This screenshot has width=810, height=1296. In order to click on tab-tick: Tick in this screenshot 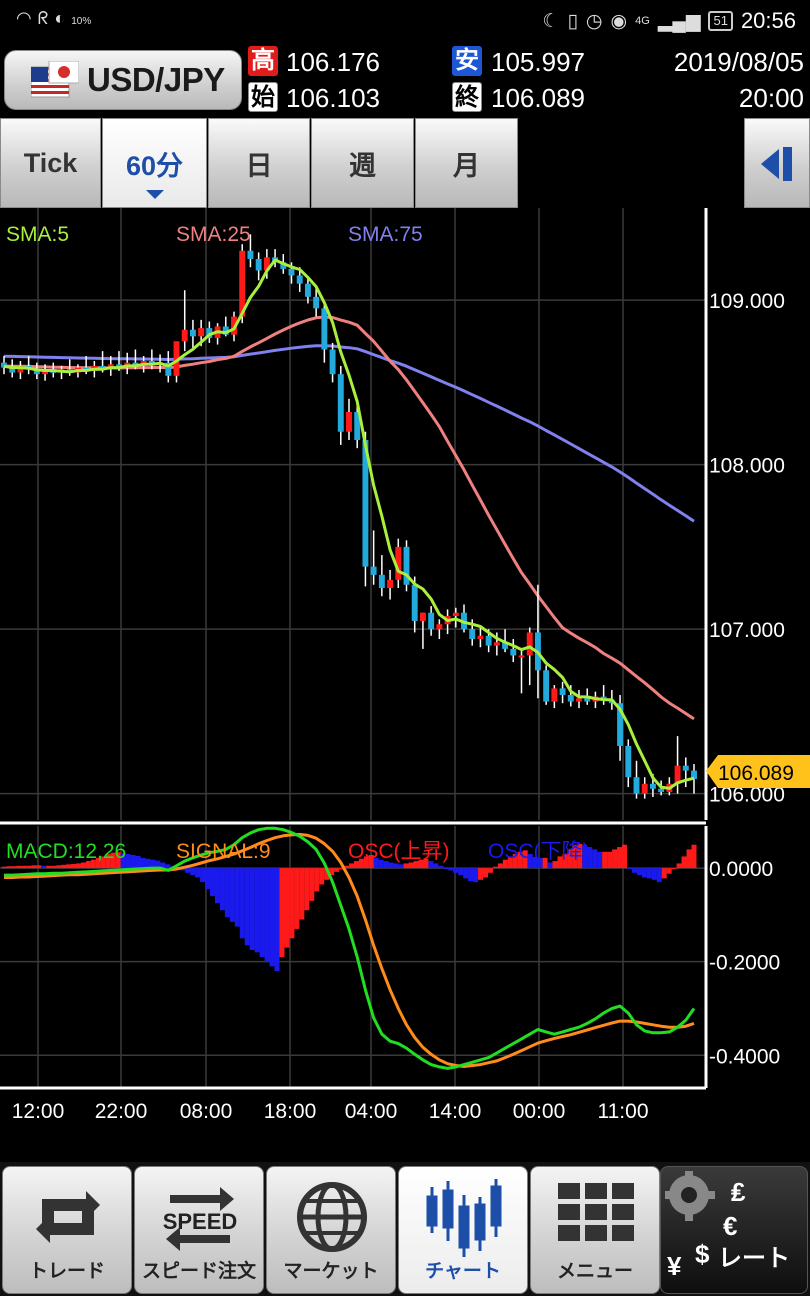, I will do `click(50, 163)`.